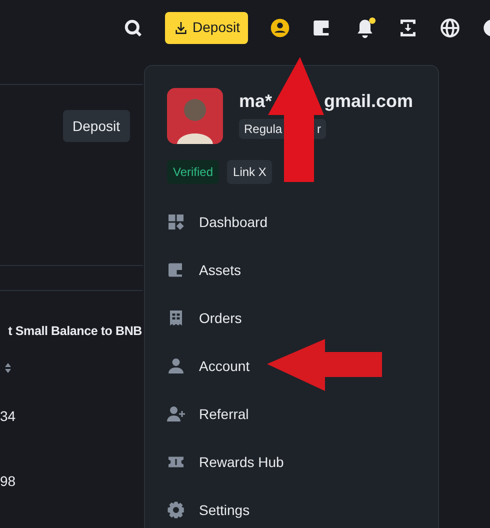 This screenshot has width=490, height=528. Describe the element at coordinates (291, 414) in the screenshot. I see `menu-item: Referral` at that location.